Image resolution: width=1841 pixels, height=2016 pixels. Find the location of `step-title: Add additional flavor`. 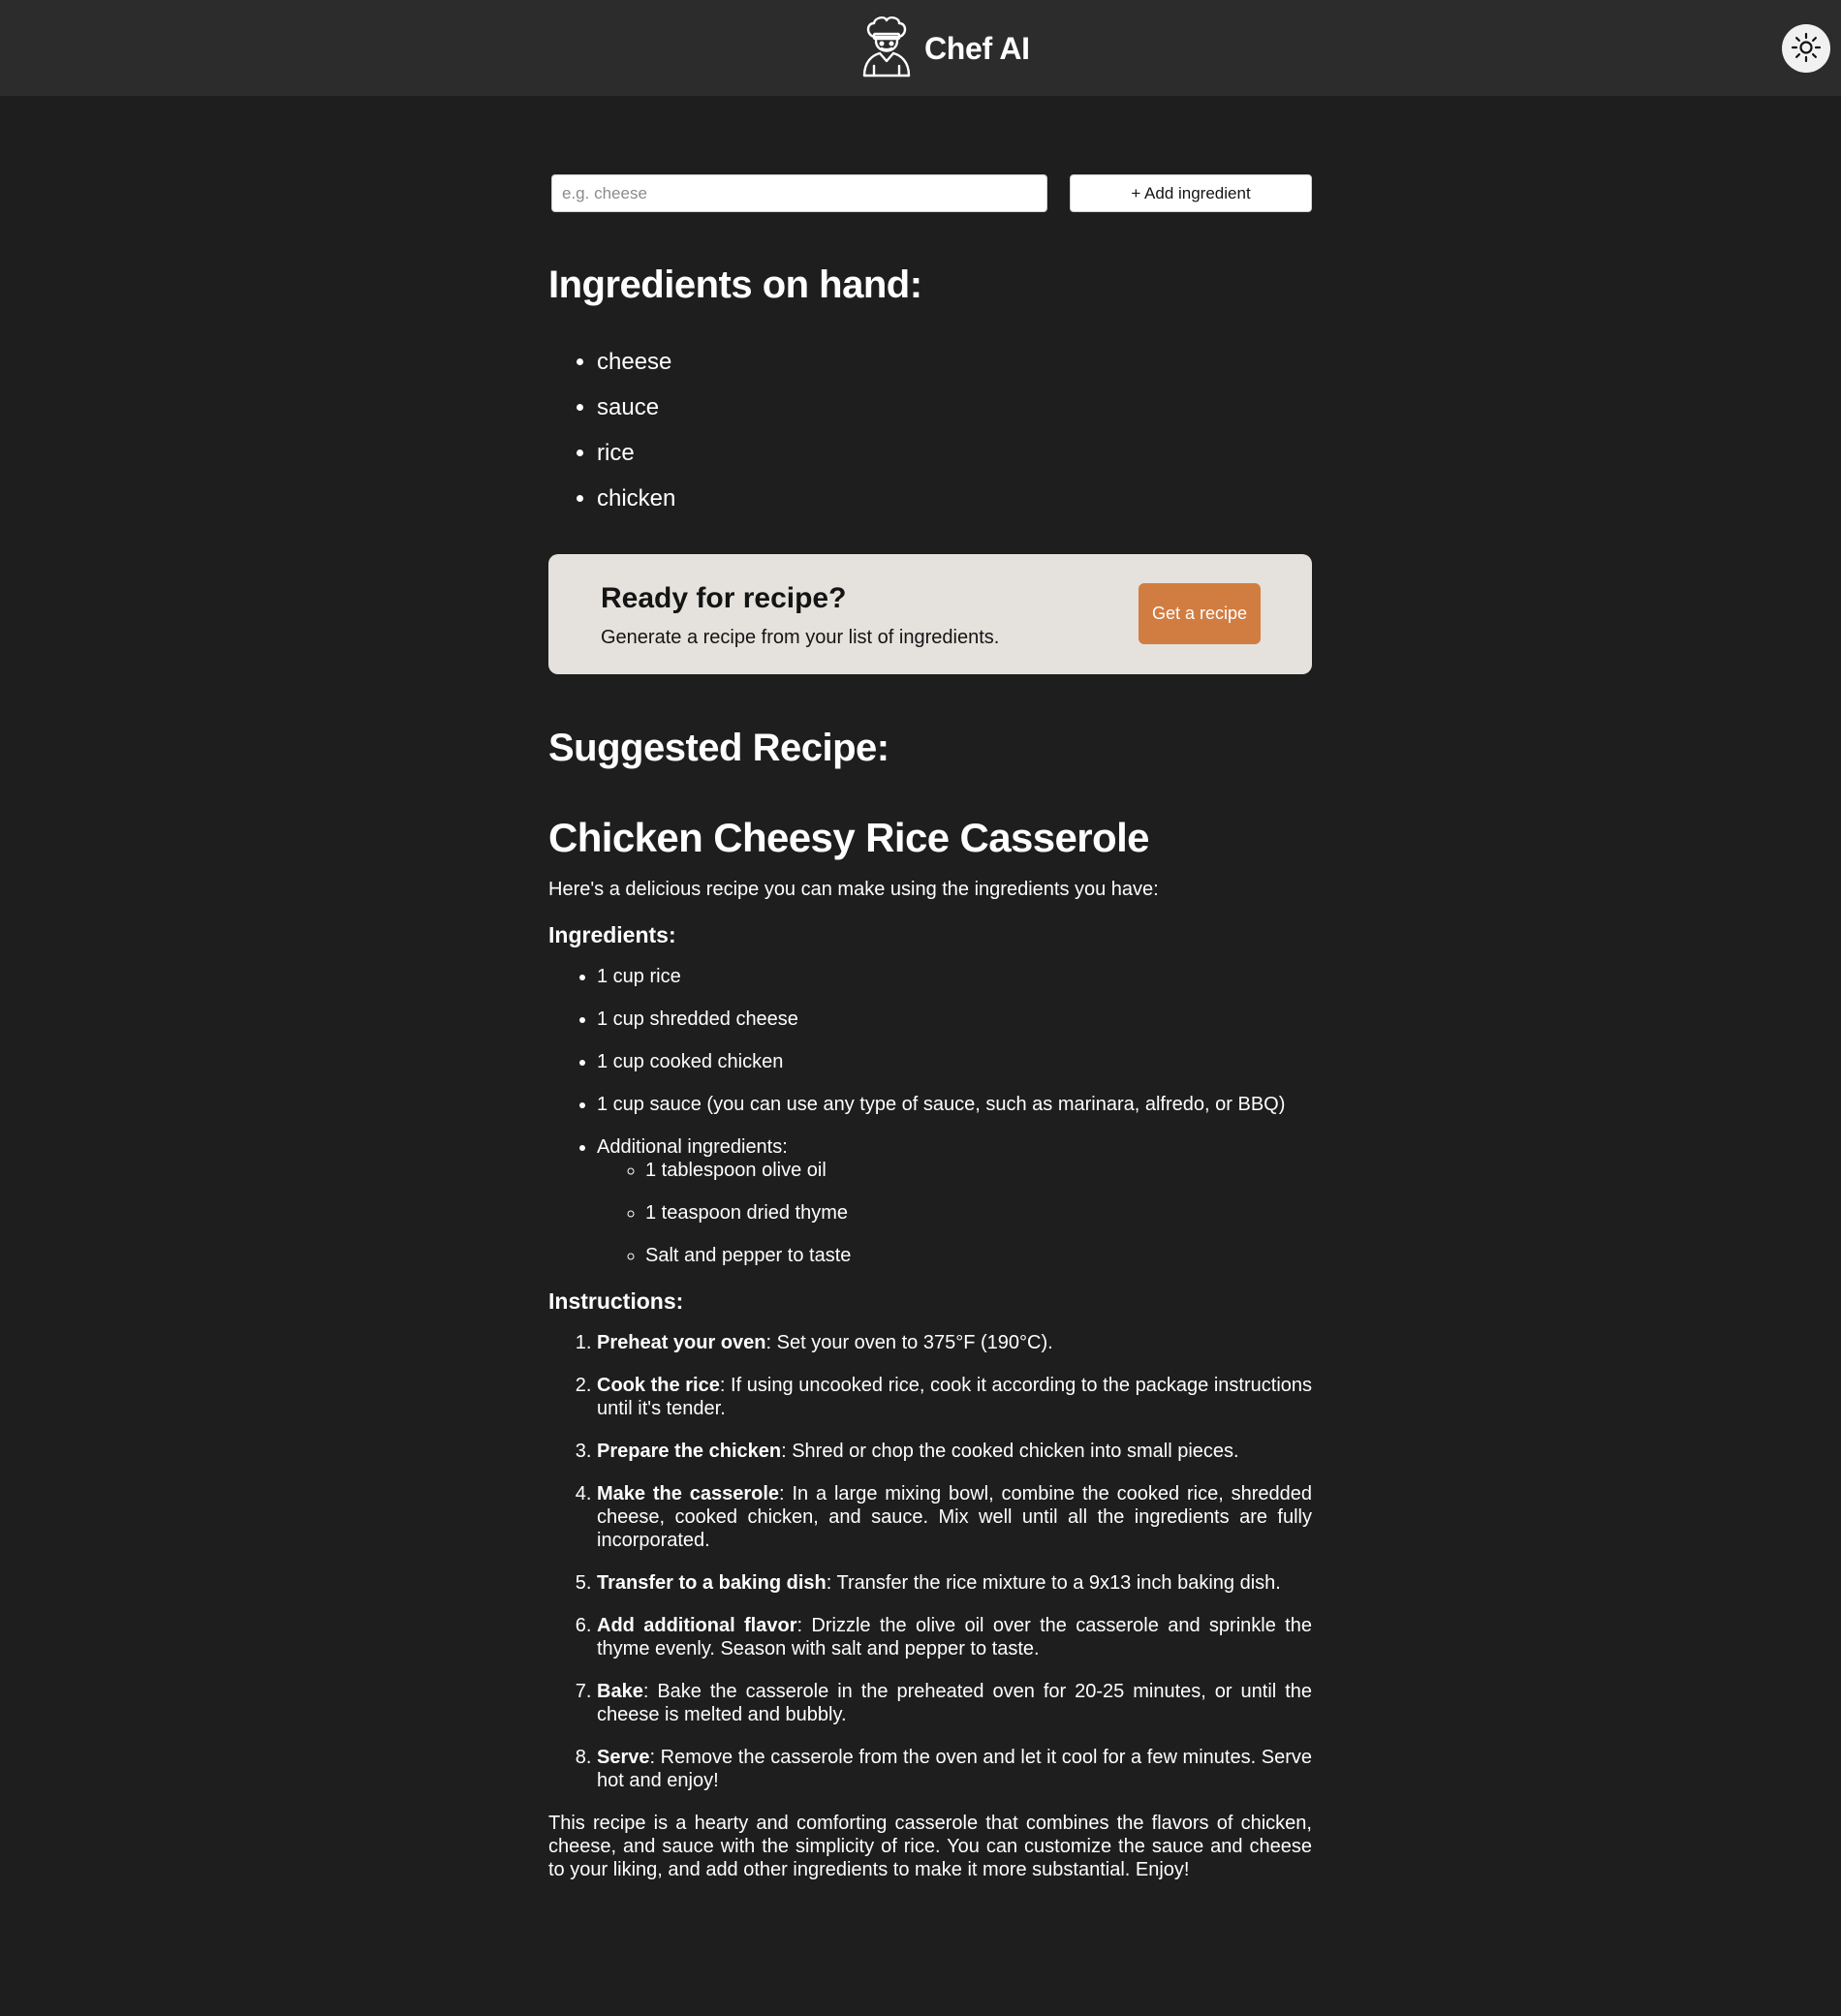

step-title: Add additional flavor is located at coordinates (697, 1625).